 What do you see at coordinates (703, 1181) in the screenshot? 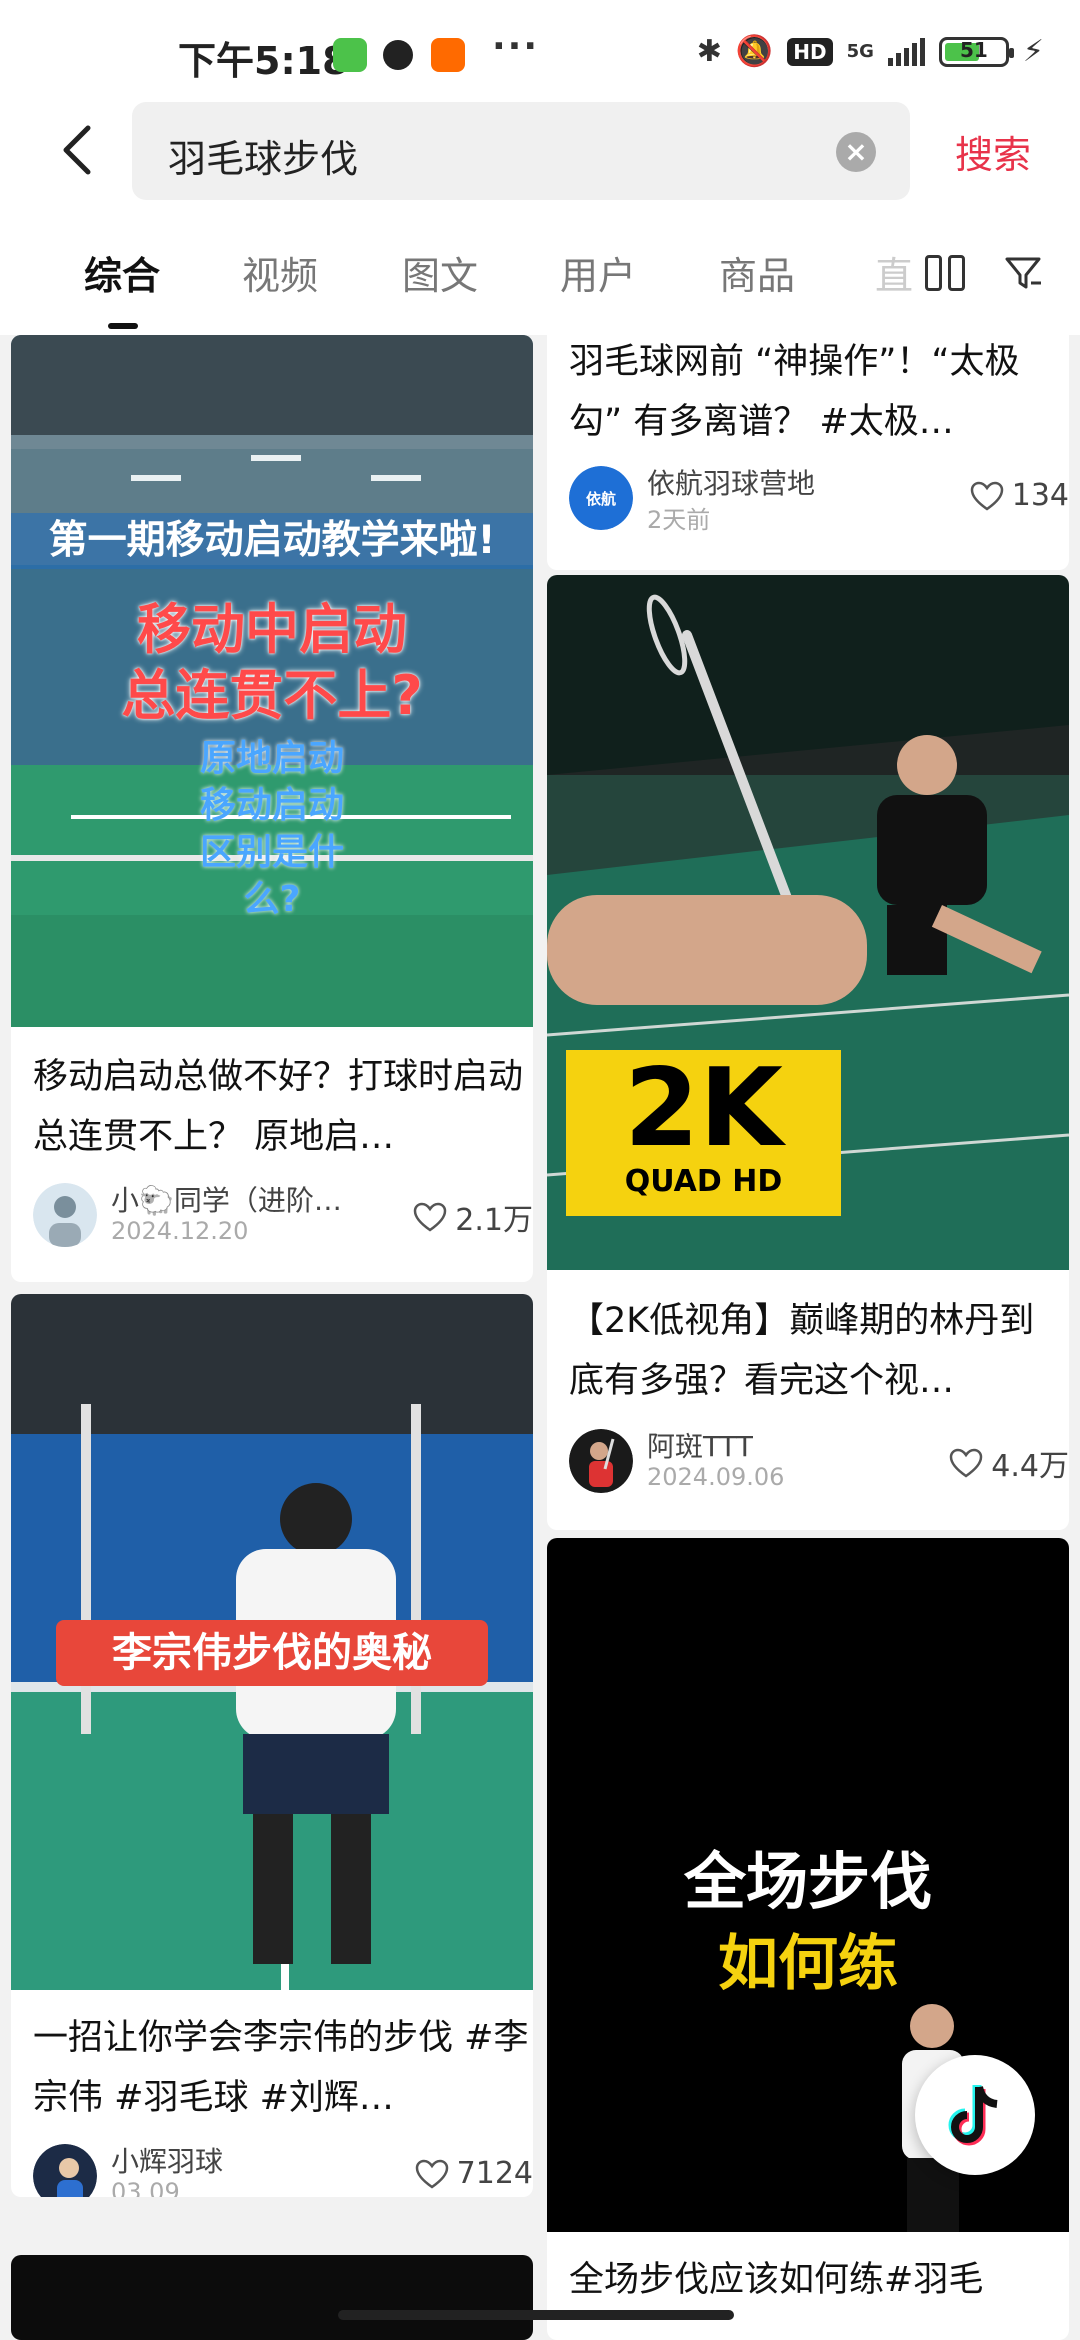
I see `quality-badge-sub: QUAD HD` at bounding box center [703, 1181].